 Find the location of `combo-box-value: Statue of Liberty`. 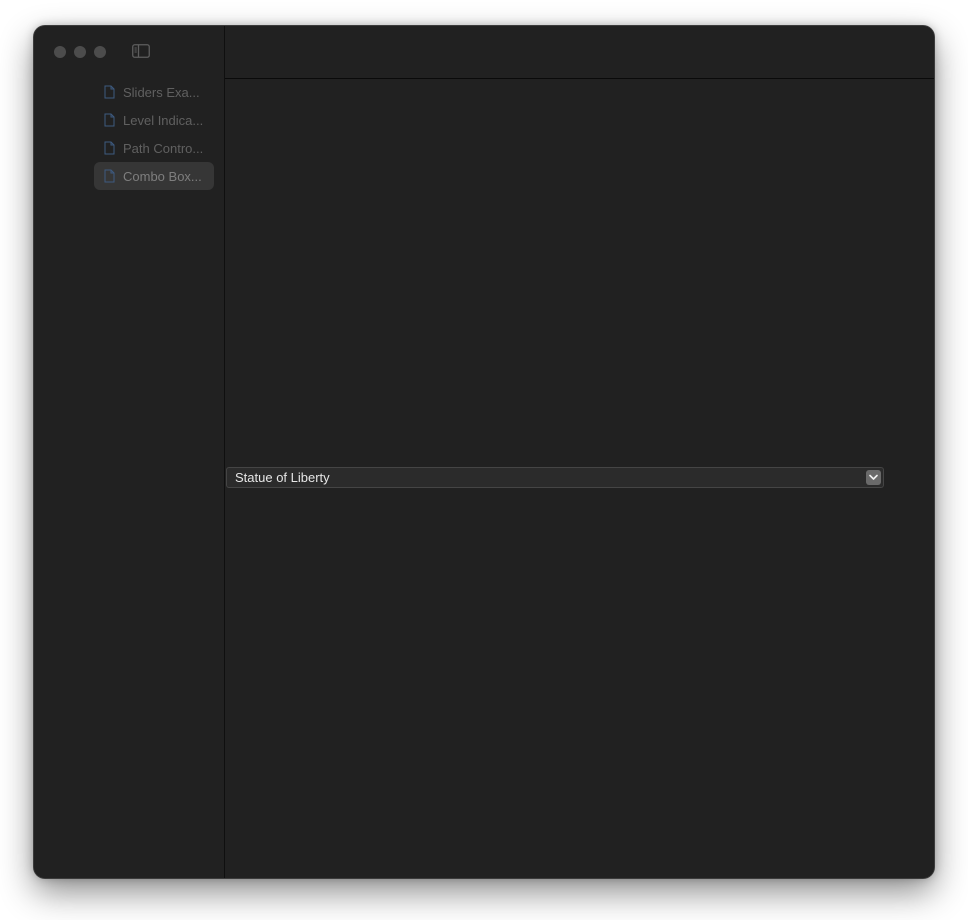

combo-box-value: Statue of Liberty is located at coordinates (282, 477).